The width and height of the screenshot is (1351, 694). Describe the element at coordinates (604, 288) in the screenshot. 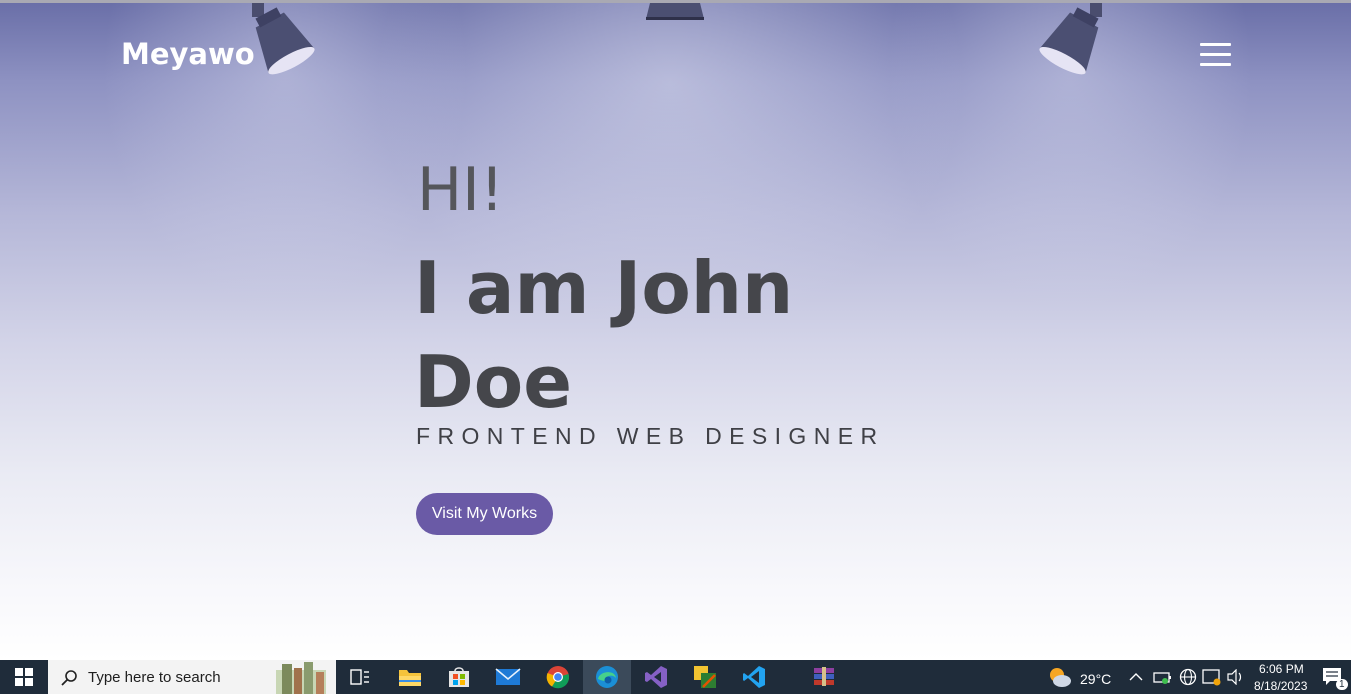

I see `hero-name-line1: I am John` at that location.